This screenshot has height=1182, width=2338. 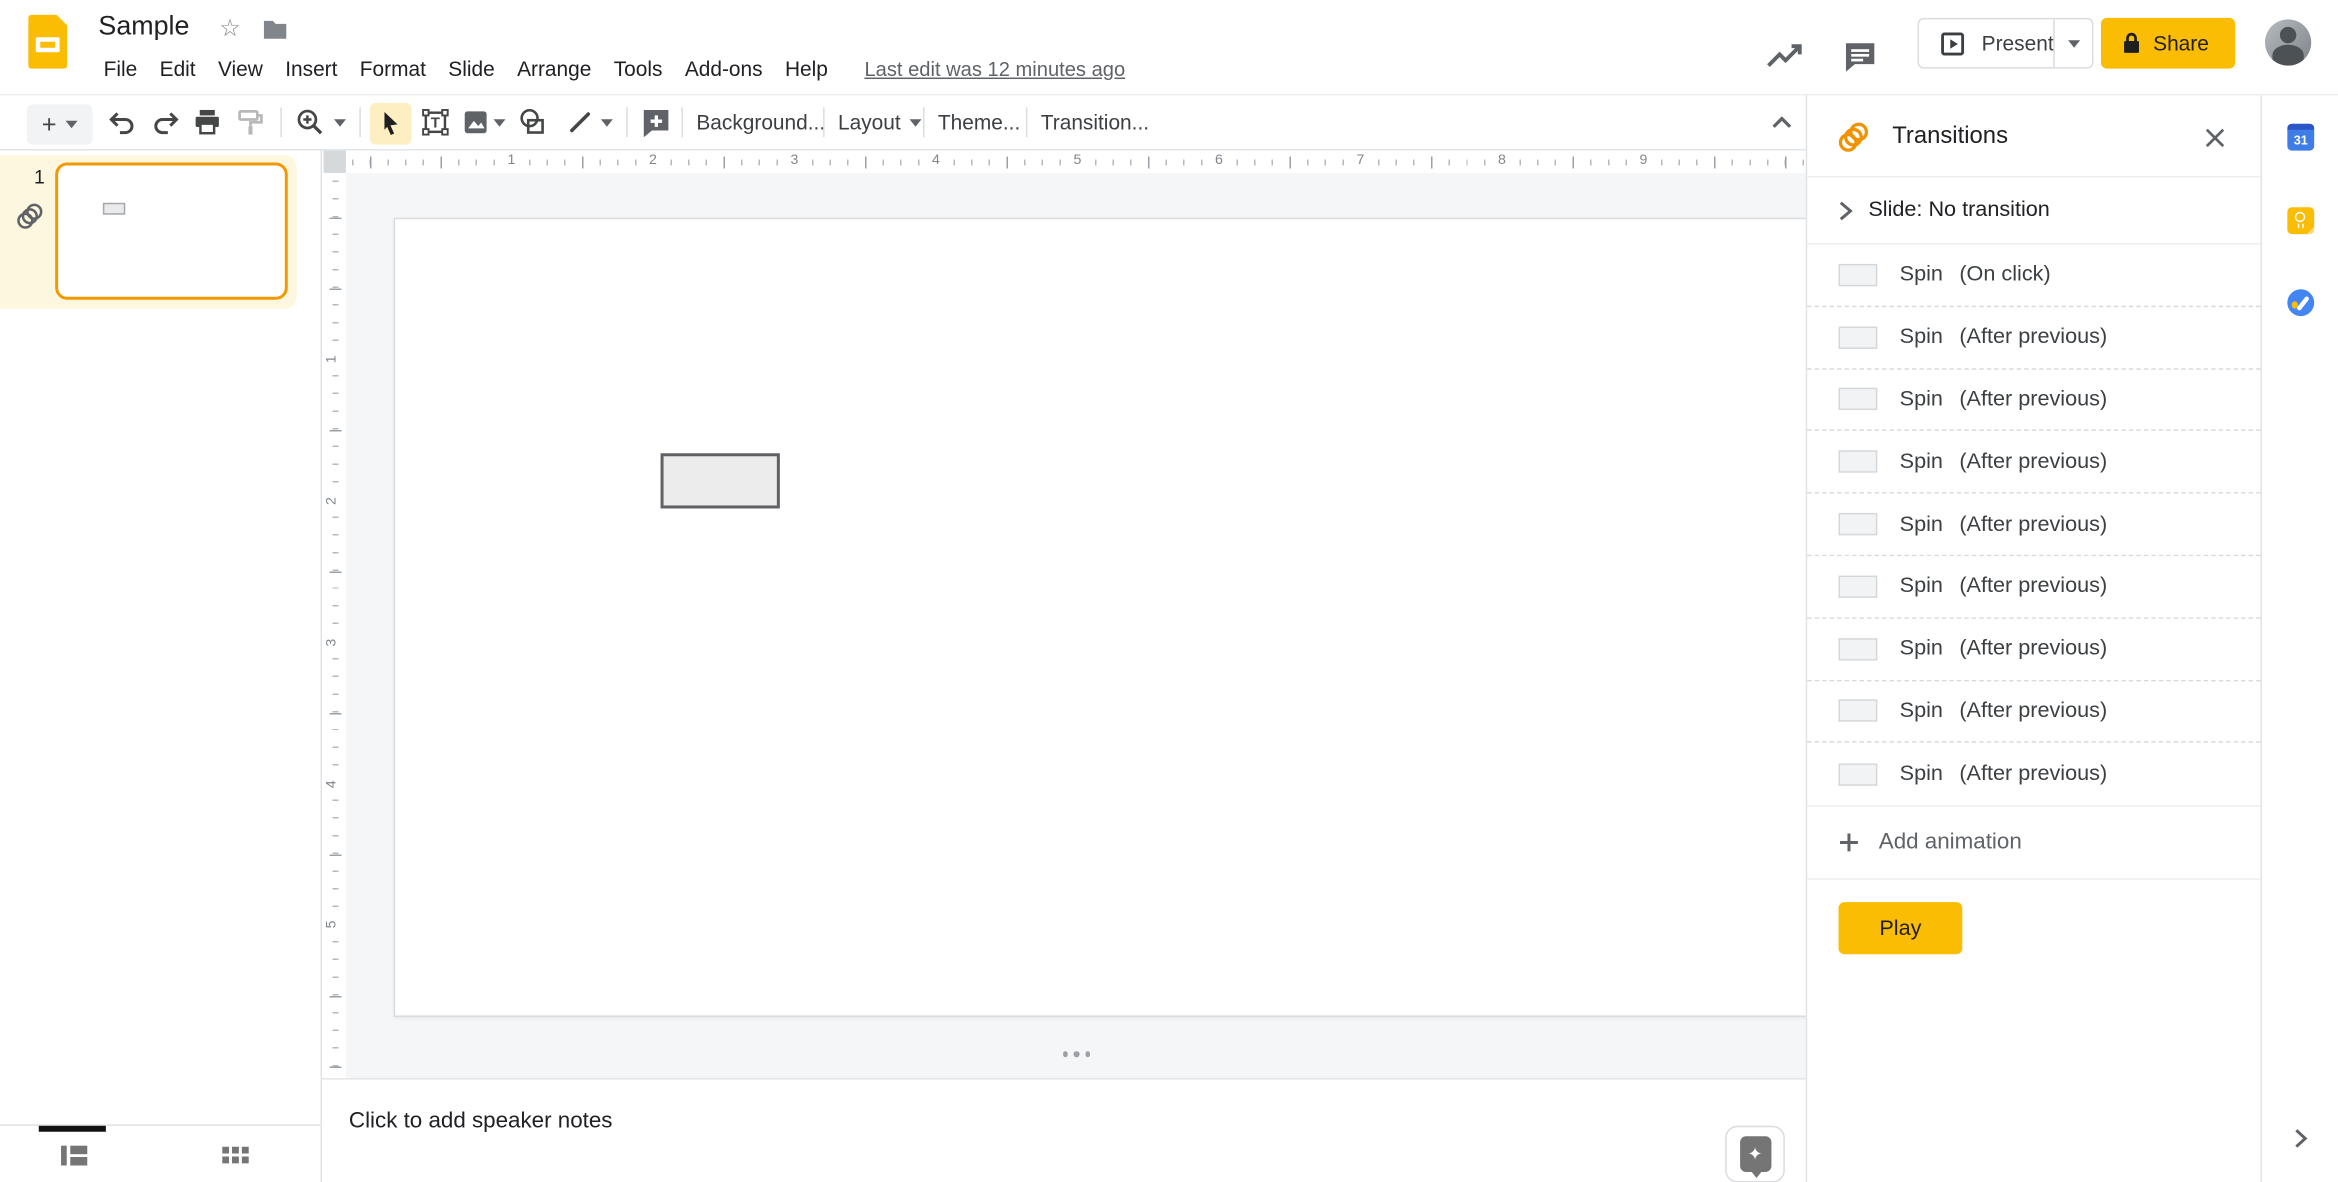 I want to click on notes-resize-handle, so click(x=1077, y=1054).